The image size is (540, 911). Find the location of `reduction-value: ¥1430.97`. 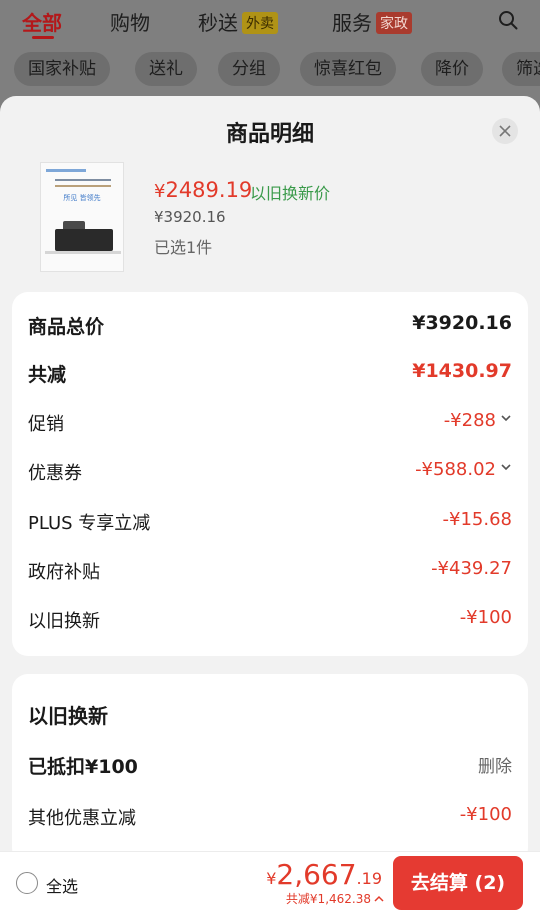

reduction-value: ¥1430.97 is located at coordinates (462, 371).